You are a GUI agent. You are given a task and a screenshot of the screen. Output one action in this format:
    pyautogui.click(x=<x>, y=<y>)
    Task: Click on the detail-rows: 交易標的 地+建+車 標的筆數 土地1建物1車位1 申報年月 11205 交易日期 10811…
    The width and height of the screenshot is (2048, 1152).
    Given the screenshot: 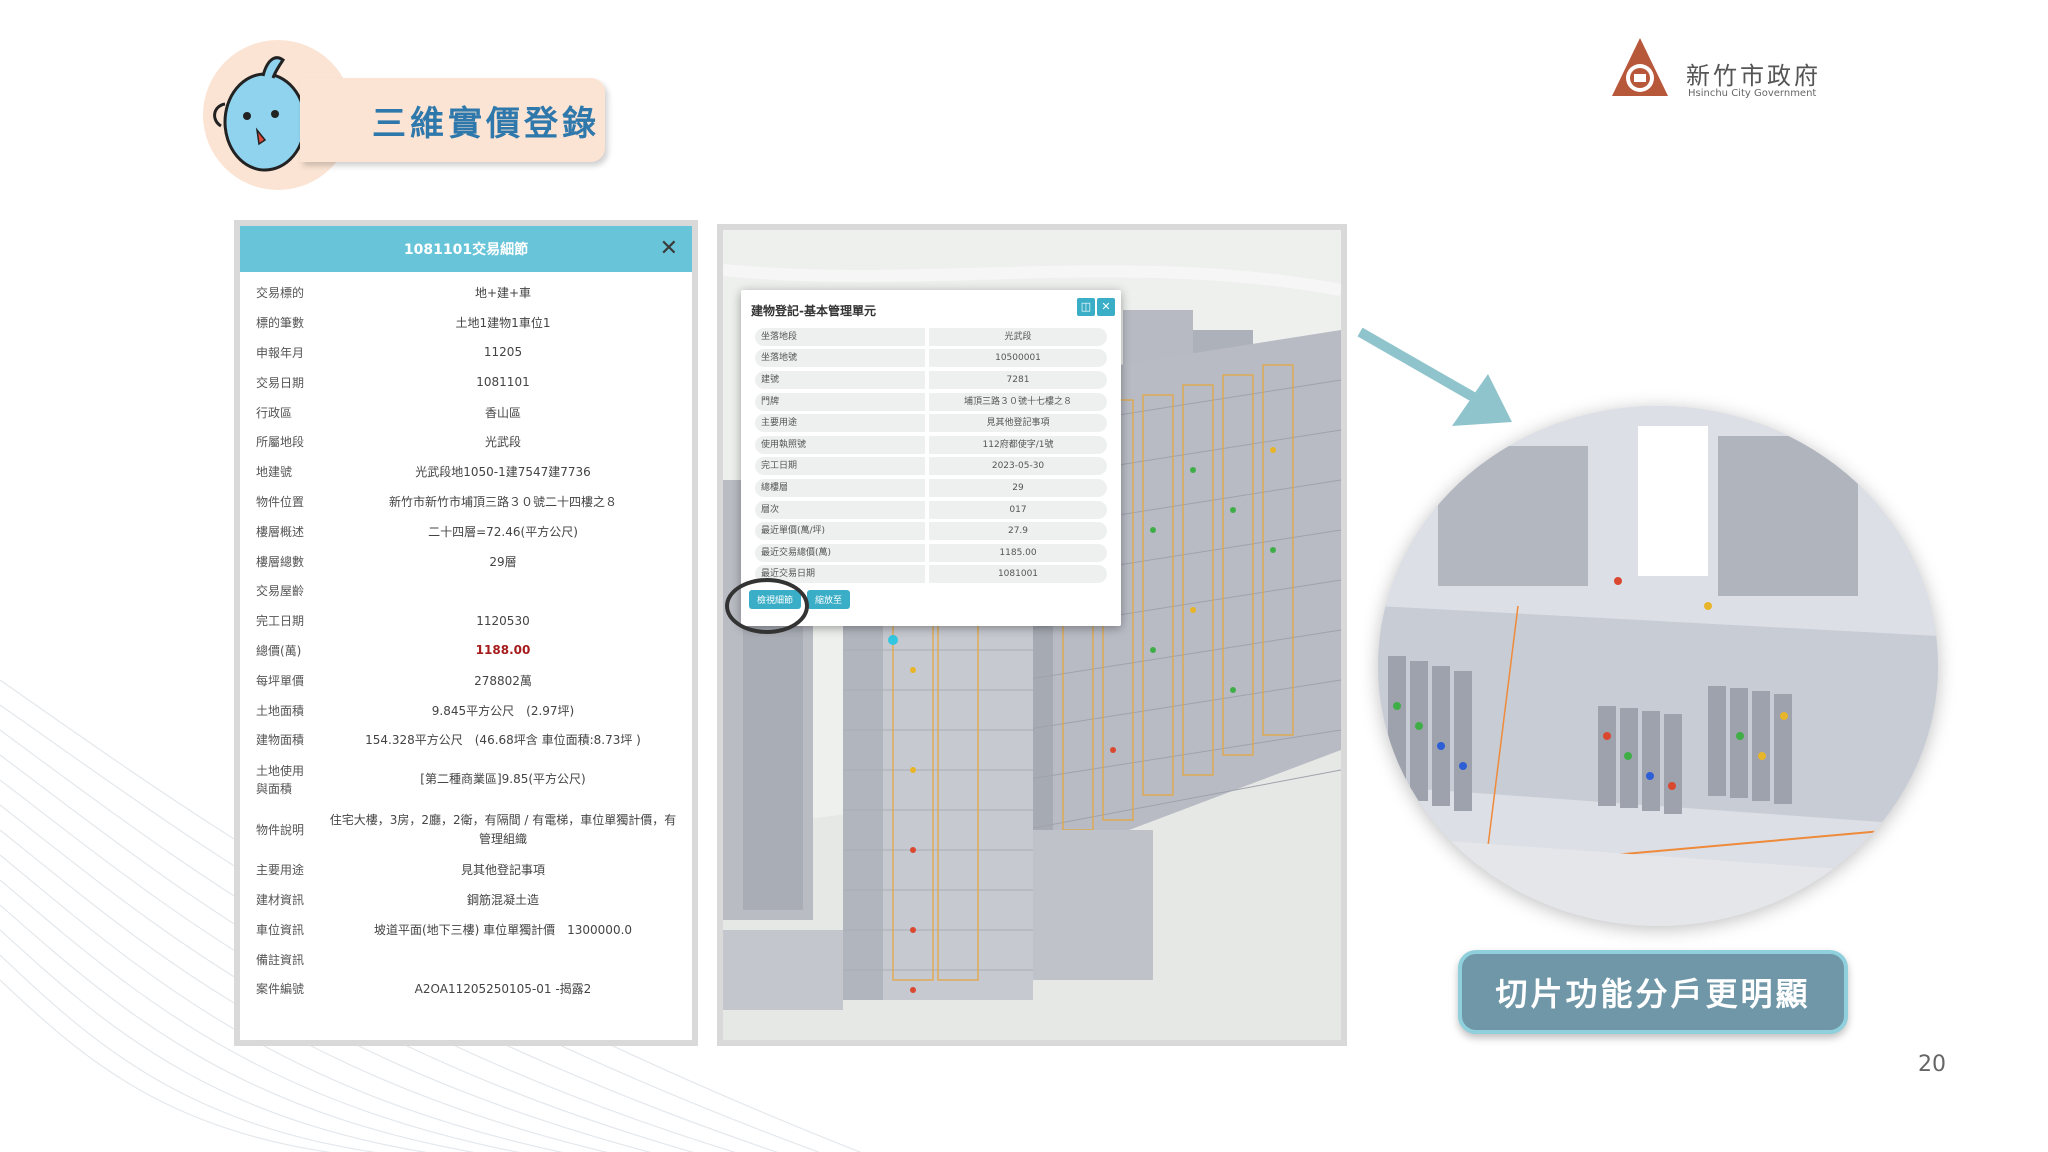 What is the action you would take?
    pyautogui.click(x=466, y=641)
    